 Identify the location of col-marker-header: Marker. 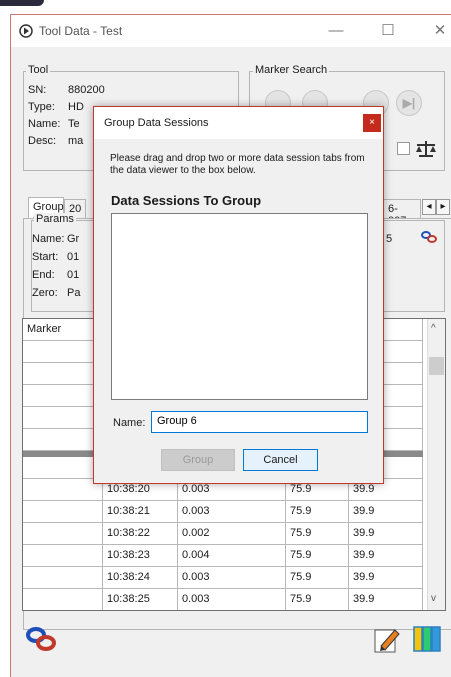
(63, 330).